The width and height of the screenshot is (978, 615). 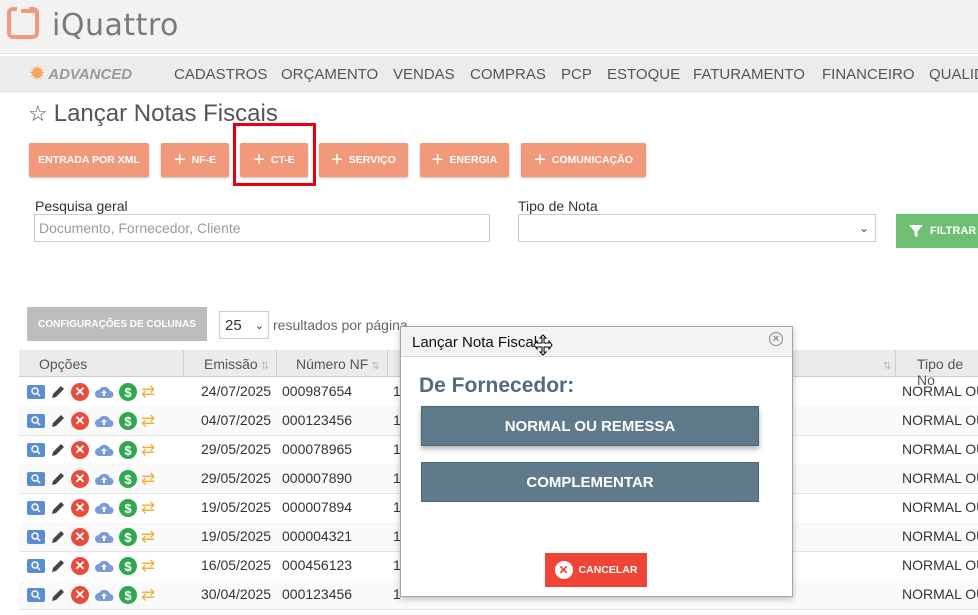 I want to click on col-numero: Número NF ⇅, so click(x=338, y=364).